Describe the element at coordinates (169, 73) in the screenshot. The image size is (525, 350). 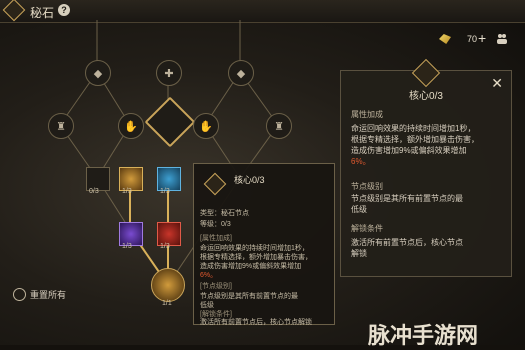
I see `node-top-center: ✚` at that location.